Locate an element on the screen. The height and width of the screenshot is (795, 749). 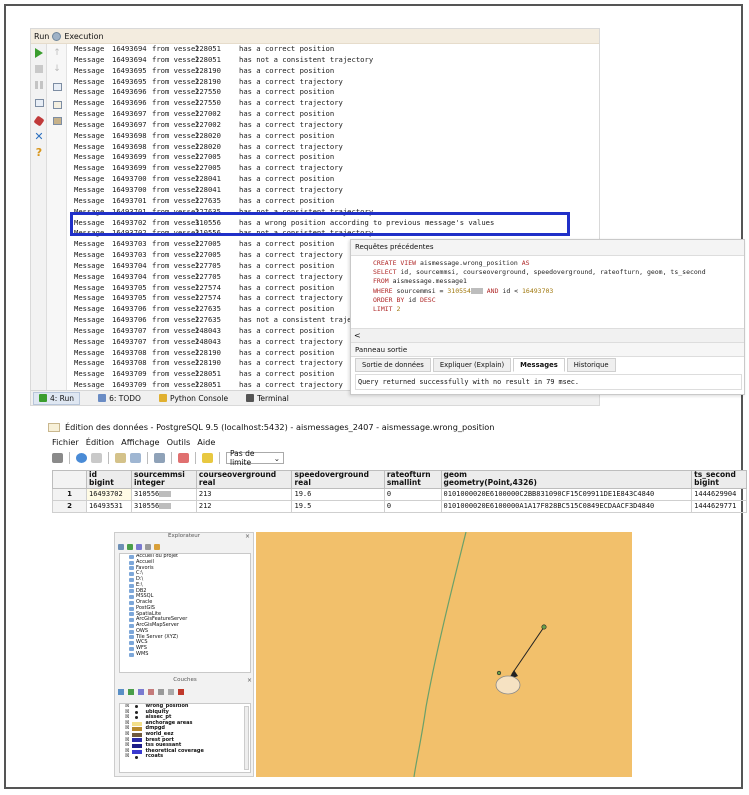
pin-icon is located at coordinates (39, 121).